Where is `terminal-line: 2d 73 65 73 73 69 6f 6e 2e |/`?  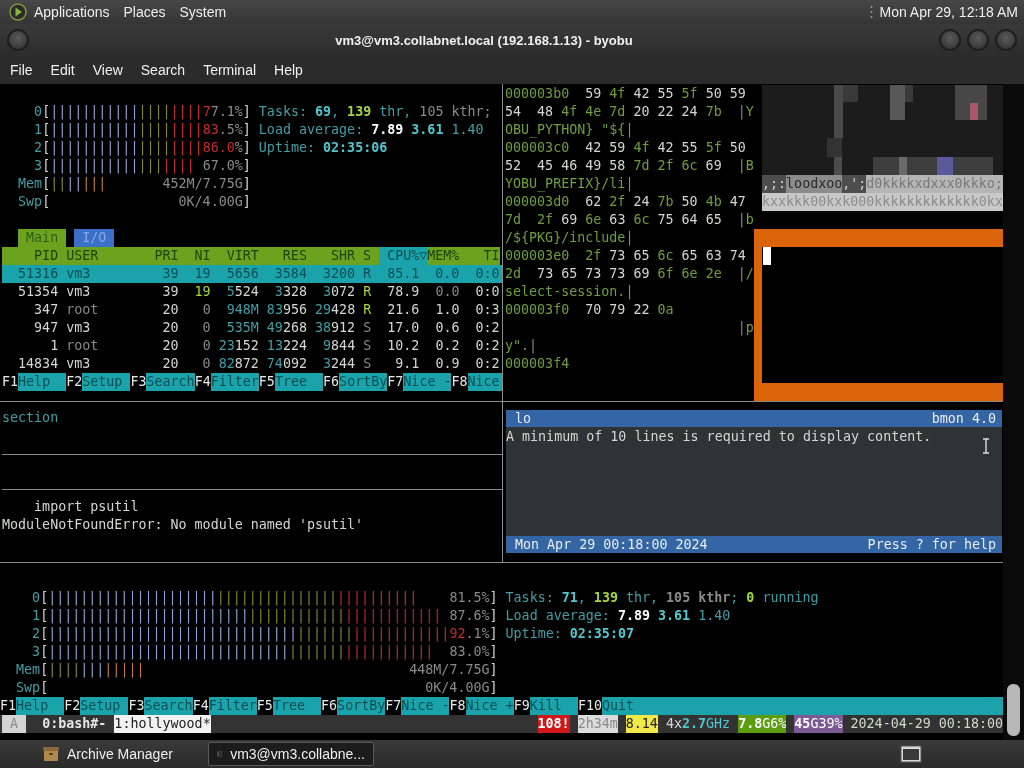 terminal-line: 2d 73 65 73 73 69 6f 6e 2e |/ is located at coordinates (629, 274).